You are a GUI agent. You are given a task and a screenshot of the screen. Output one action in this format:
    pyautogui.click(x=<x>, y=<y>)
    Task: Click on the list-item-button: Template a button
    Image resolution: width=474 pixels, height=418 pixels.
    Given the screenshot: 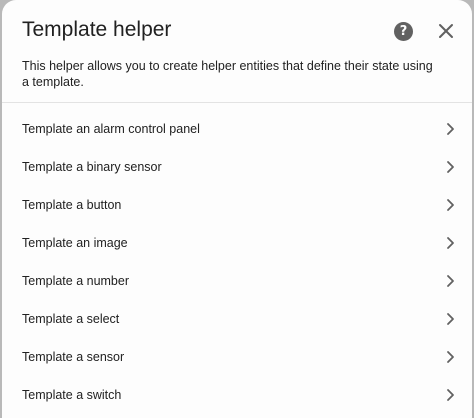 What is the action you would take?
    pyautogui.click(x=237, y=205)
    